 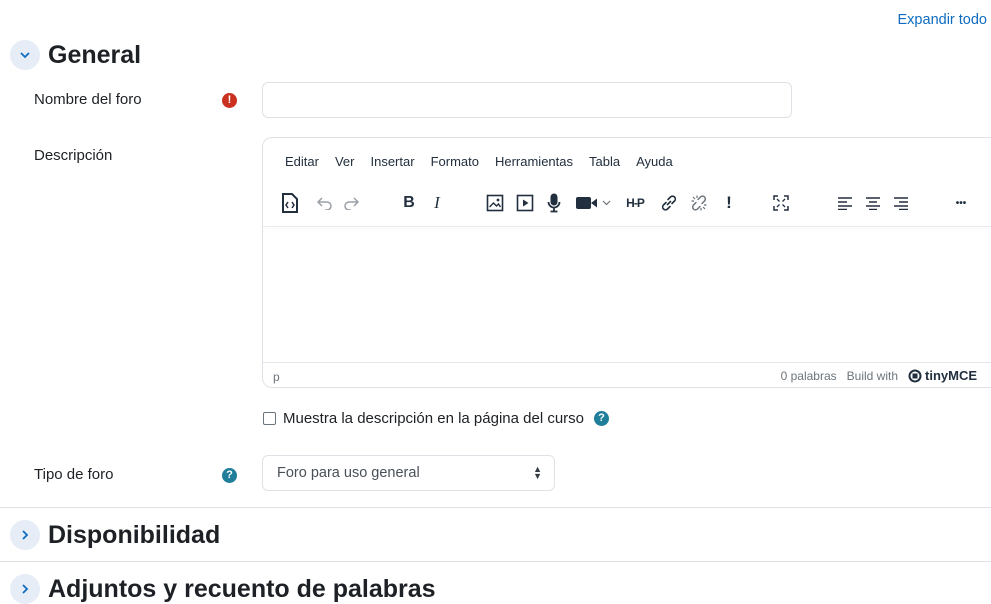 What do you see at coordinates (302, 161) in the screenshot?
I see `menu-editar: Editar` at bounding box center [302, 161].